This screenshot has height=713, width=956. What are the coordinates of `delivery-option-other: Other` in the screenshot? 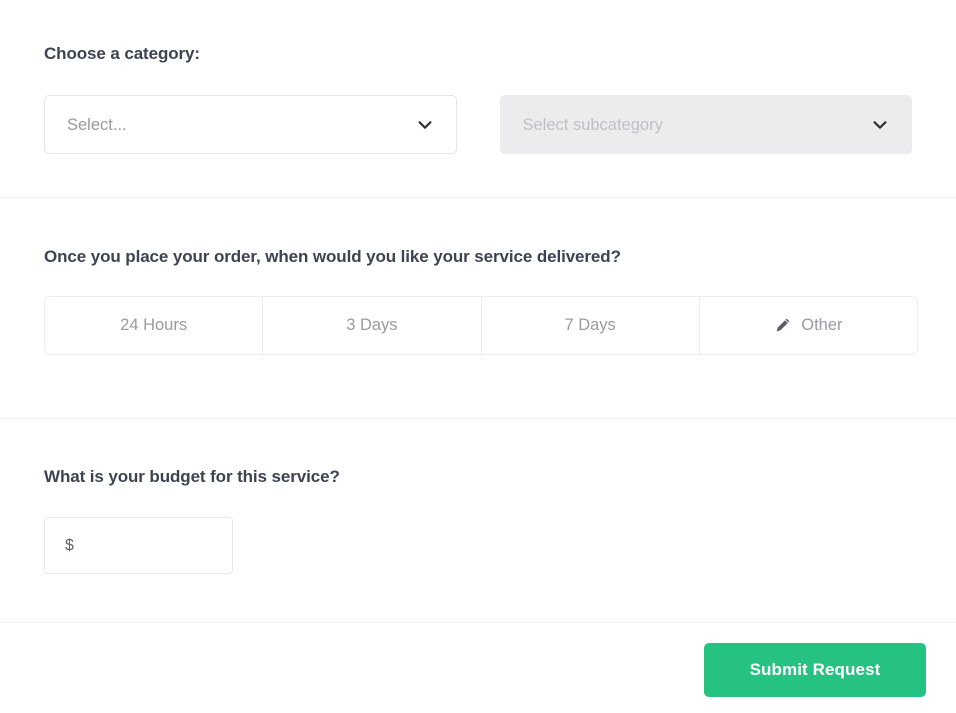 It's located at (808, 325).